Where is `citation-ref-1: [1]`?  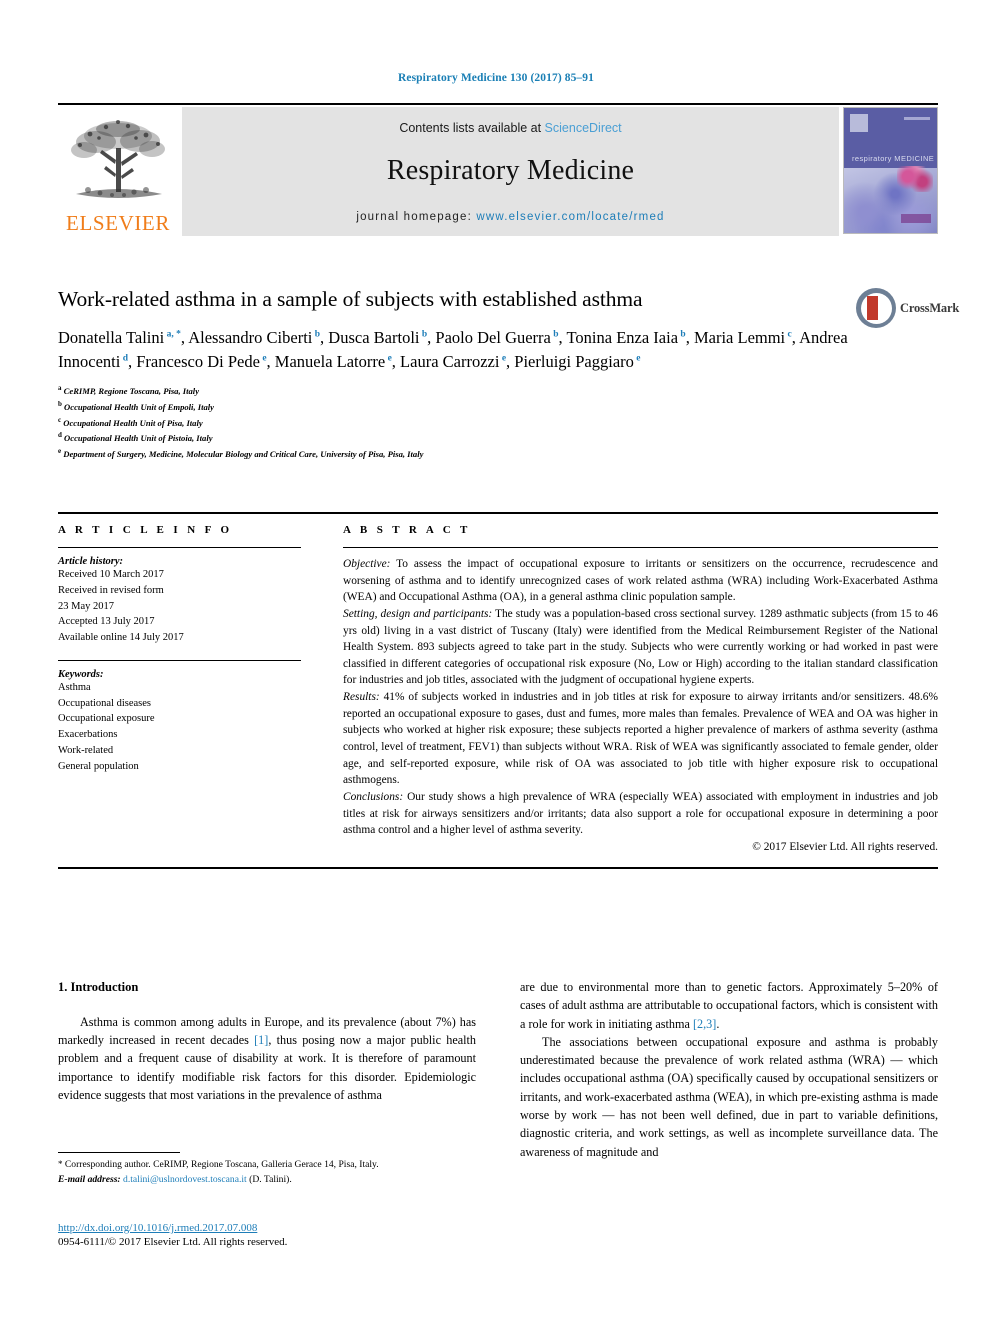 citation-ref-1: [1] is located at coordinates (261, 1040).